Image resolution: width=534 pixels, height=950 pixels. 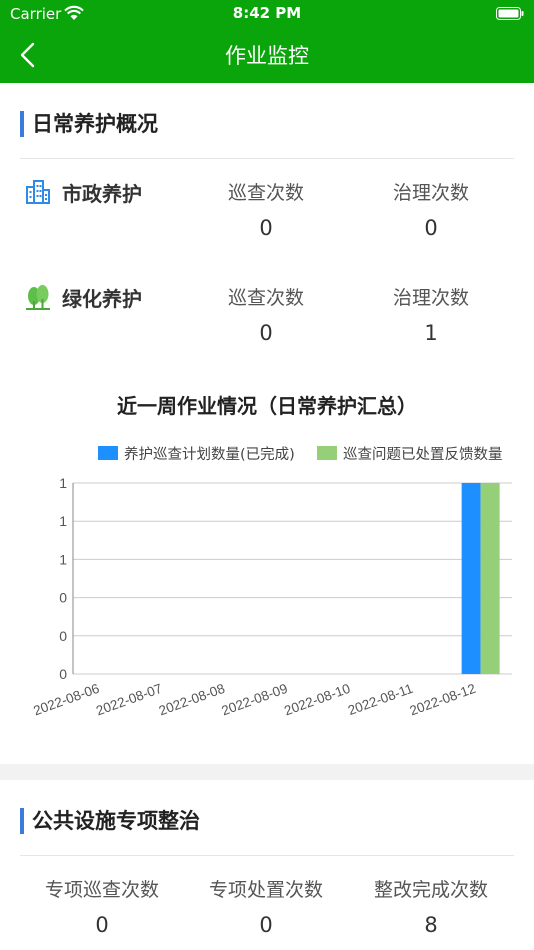 What do you see at coordinates (102, 925) in the screenshot?
I see `special-patrol-value: 0` at bounding box center [102, 925].